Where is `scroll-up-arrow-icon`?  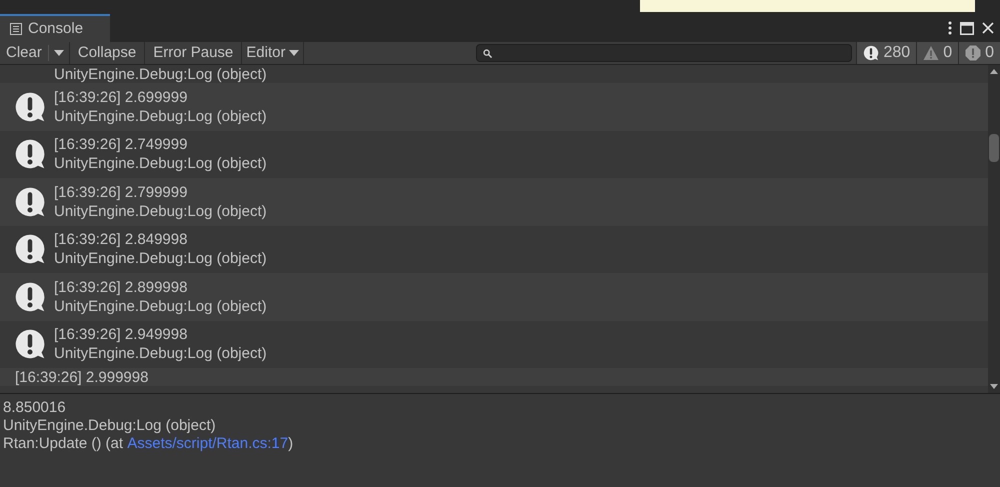 scroll-up-arrow-icon is located at coordinates (994, 71).